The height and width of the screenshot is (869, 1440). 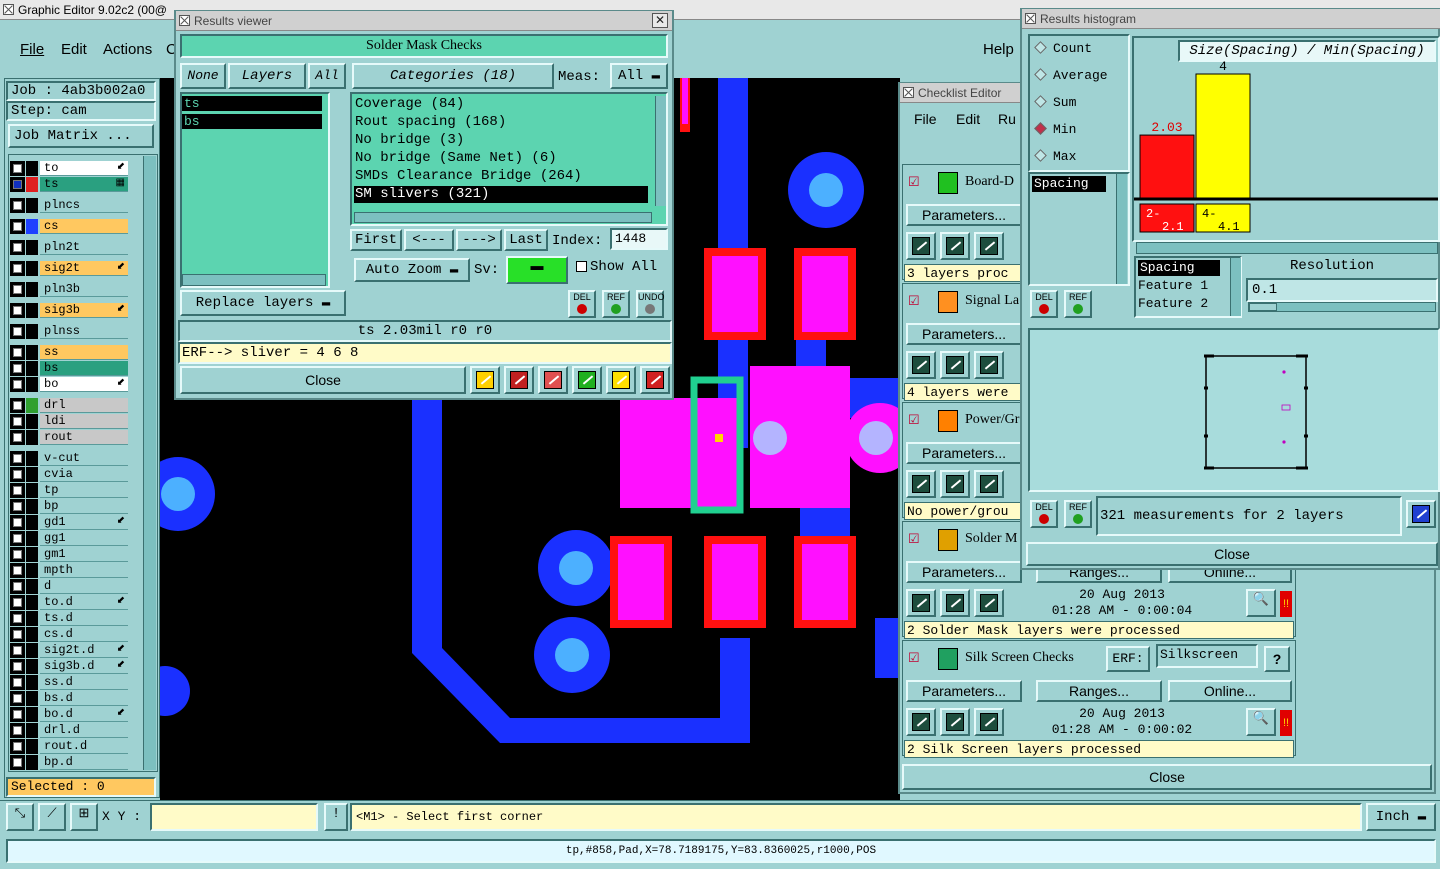 I want to click on layer-row-gd1: gd1 ⬋, so click(x=69, y=522).